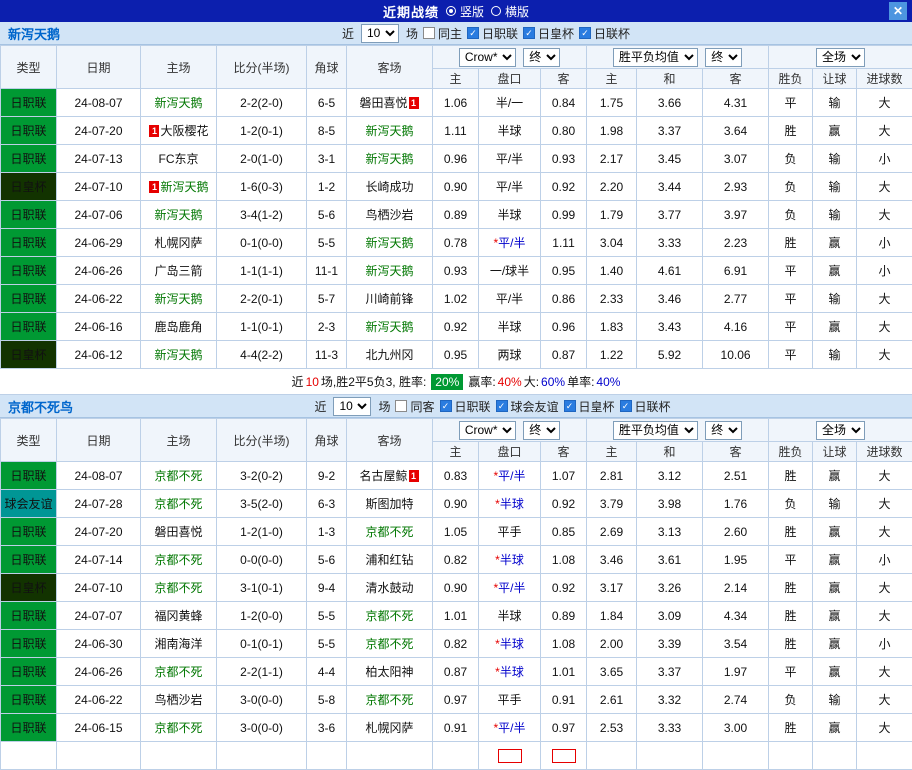  I want to click on col-odds-away: 客, so click(564, 79).